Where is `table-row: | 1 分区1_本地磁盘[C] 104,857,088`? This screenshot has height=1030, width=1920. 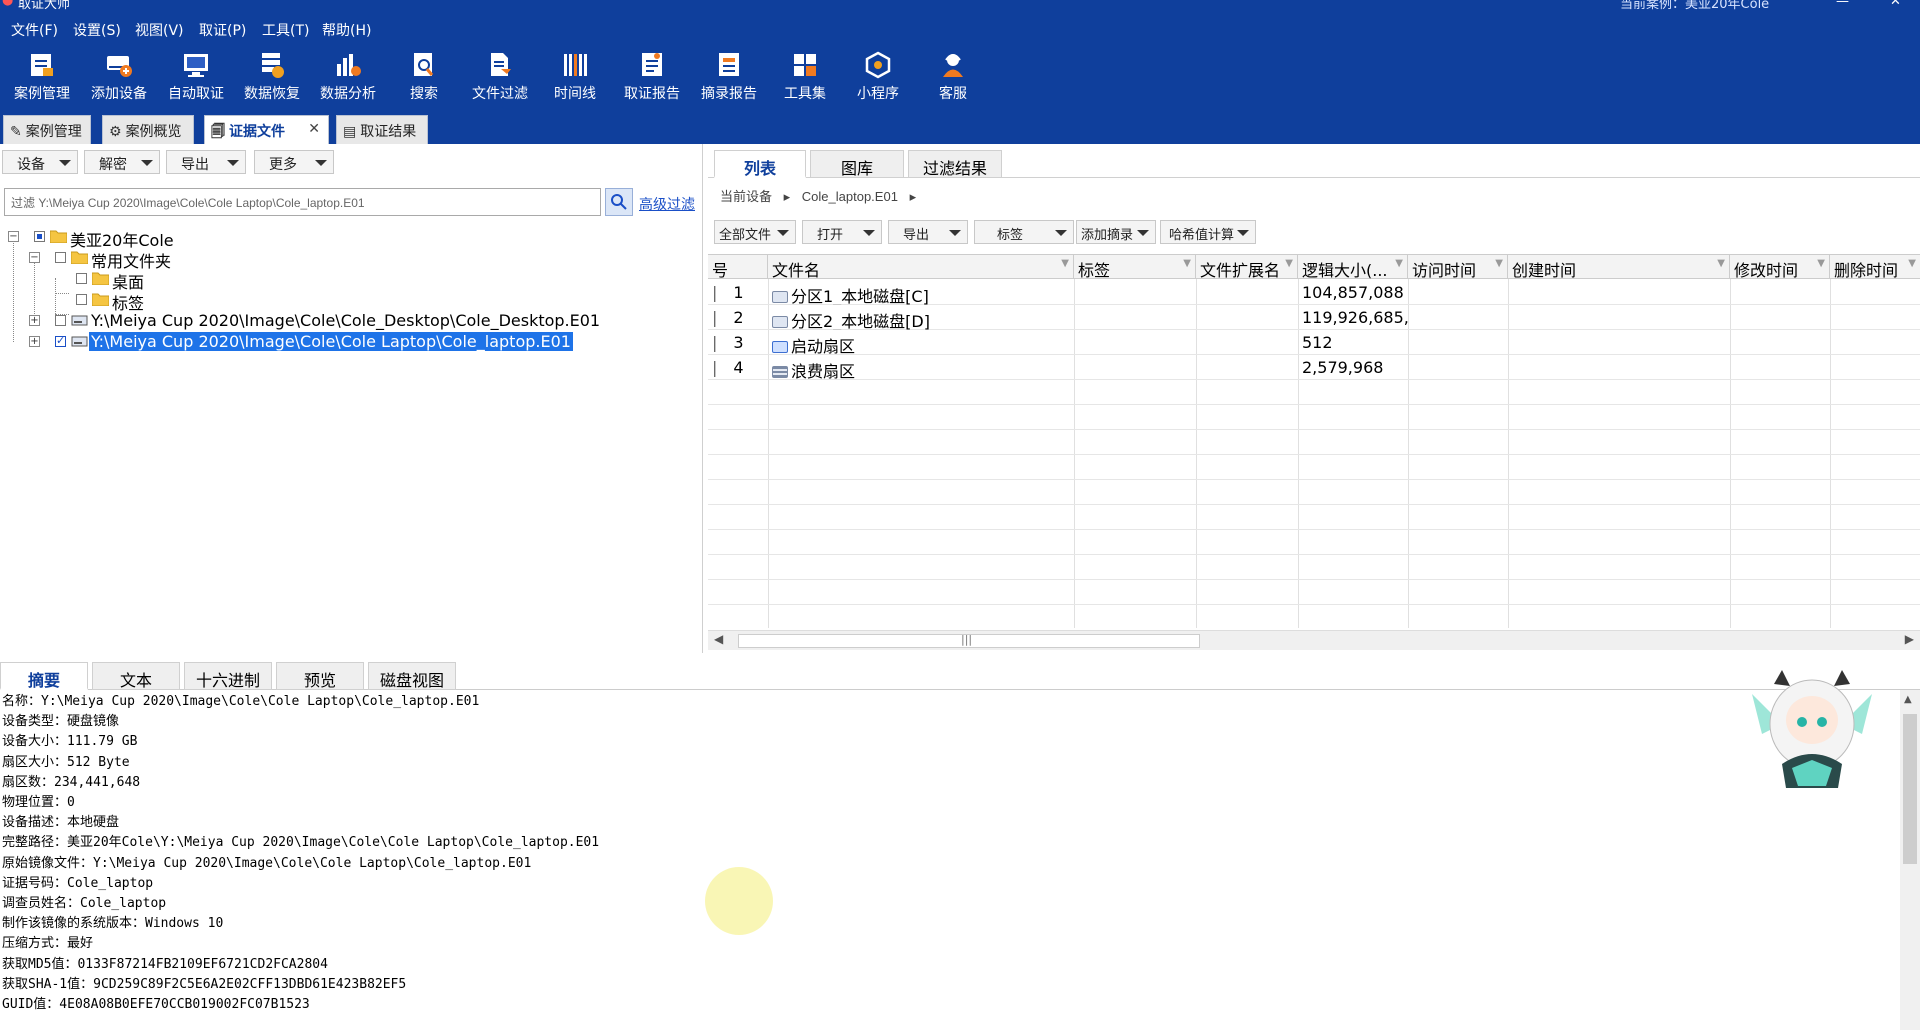
table-row: | 1 分区1_本地磁盘[C] 104,857,088 is located at coordinates (1314, 292).